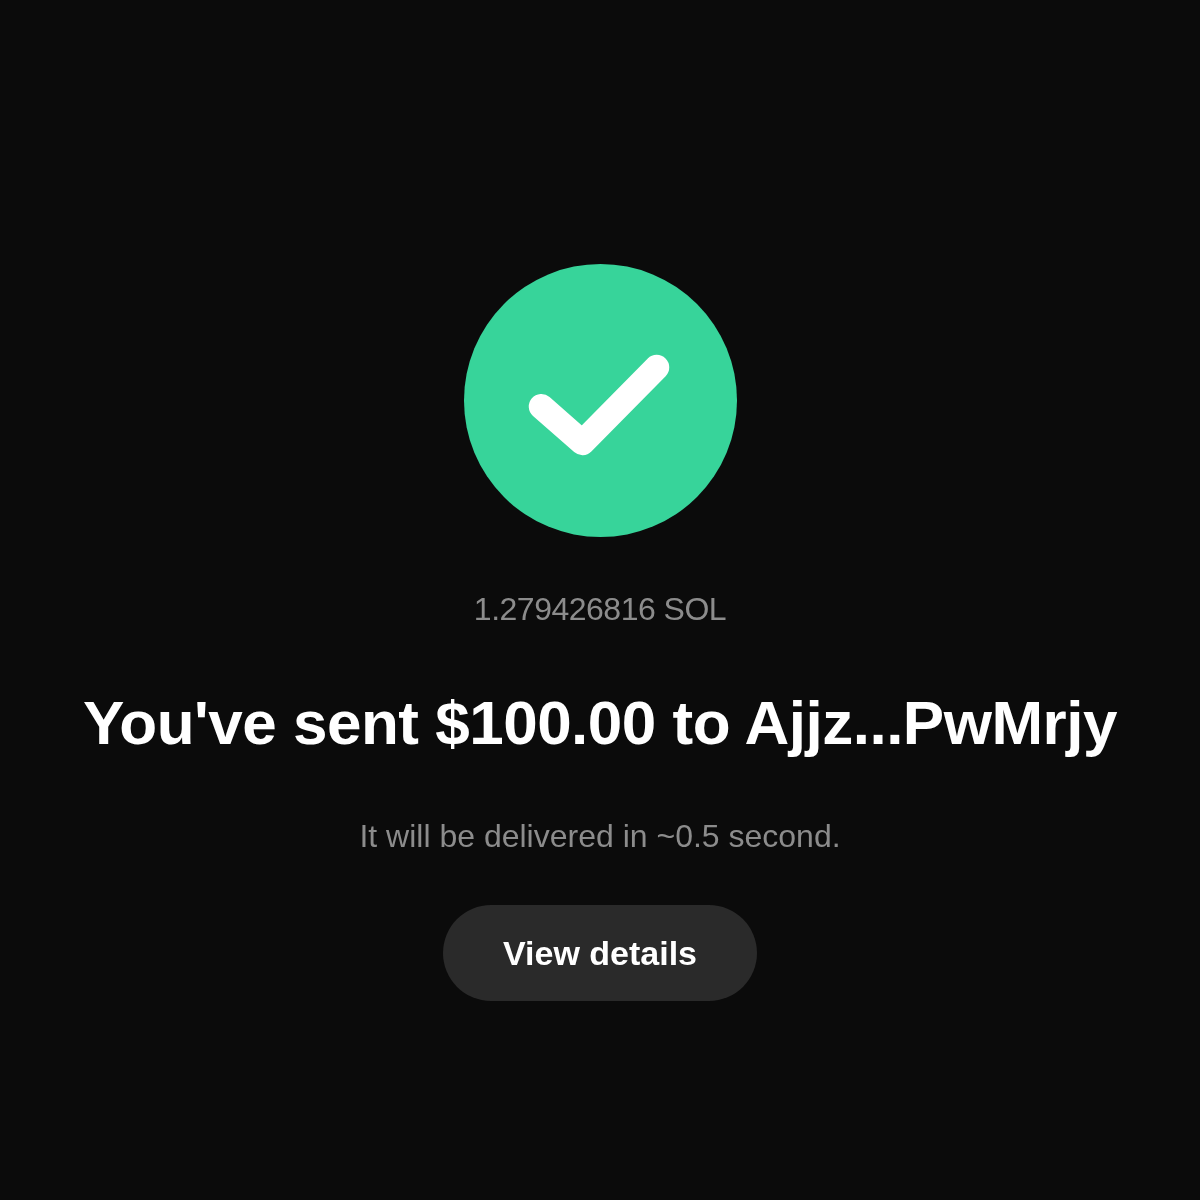  Describe the element at coordinates (600, 953) in the screenshot. I see `view-details-button: View details` at that location.